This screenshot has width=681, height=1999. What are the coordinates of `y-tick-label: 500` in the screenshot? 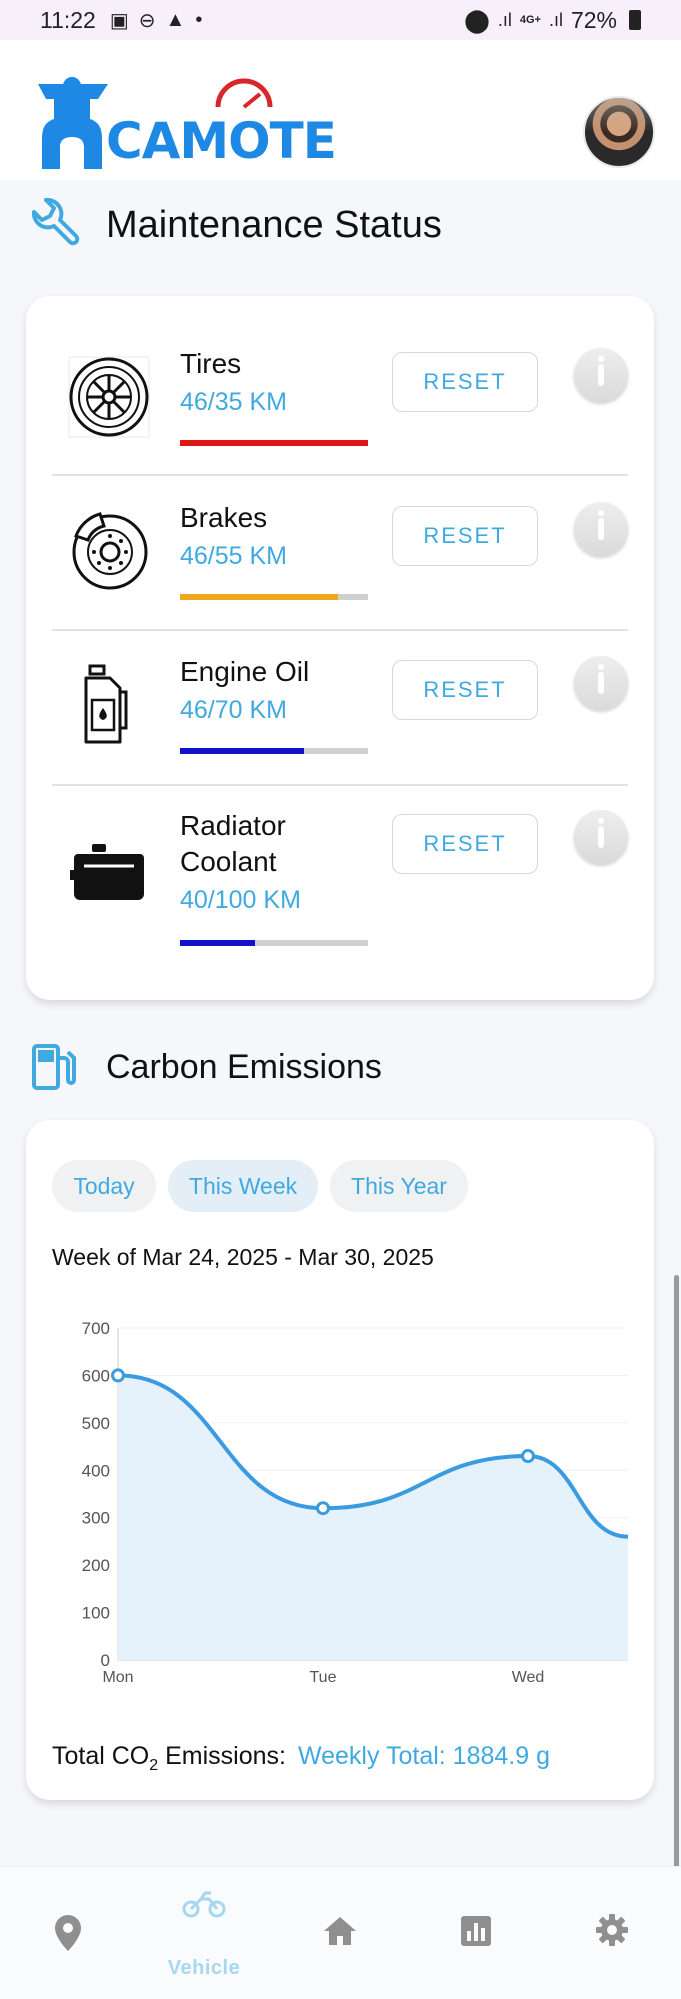 It's located at (96, 1423).